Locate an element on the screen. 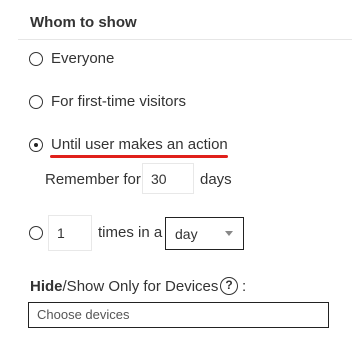 The image size is (352, 341). remember-suffix-label: days is located at coordinates (216, 179).